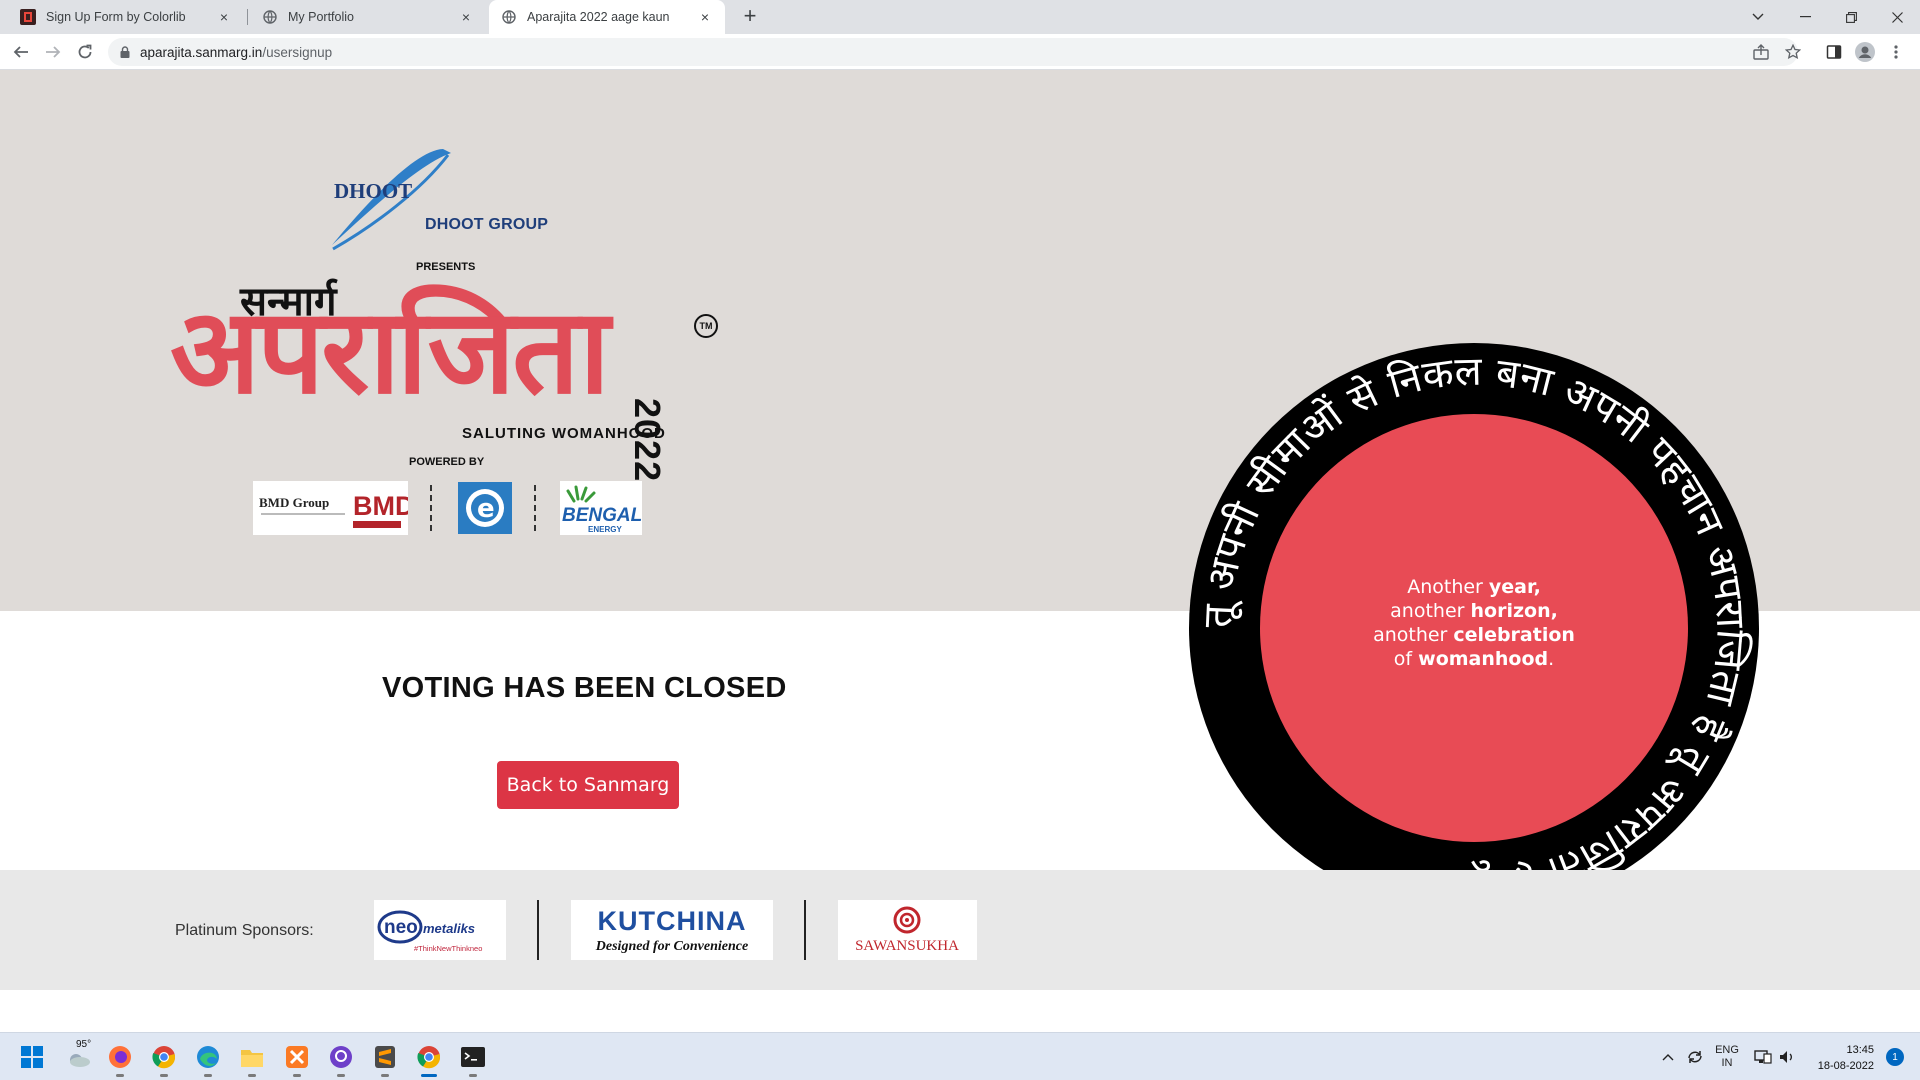 Image resolution: width=1920 pixels, height=1080 pixels. Describe the element at coordinates (368, 17) in the screenshot. I see `tab-my-portfolio: My Portfolio ×` at that location.